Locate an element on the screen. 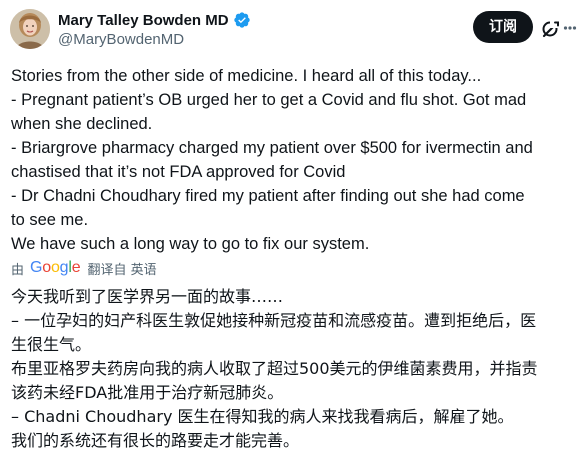 The width and height of the screenshot is (587, 453). tweet-text-line: when she declined. is located at coordinates (82, 124).